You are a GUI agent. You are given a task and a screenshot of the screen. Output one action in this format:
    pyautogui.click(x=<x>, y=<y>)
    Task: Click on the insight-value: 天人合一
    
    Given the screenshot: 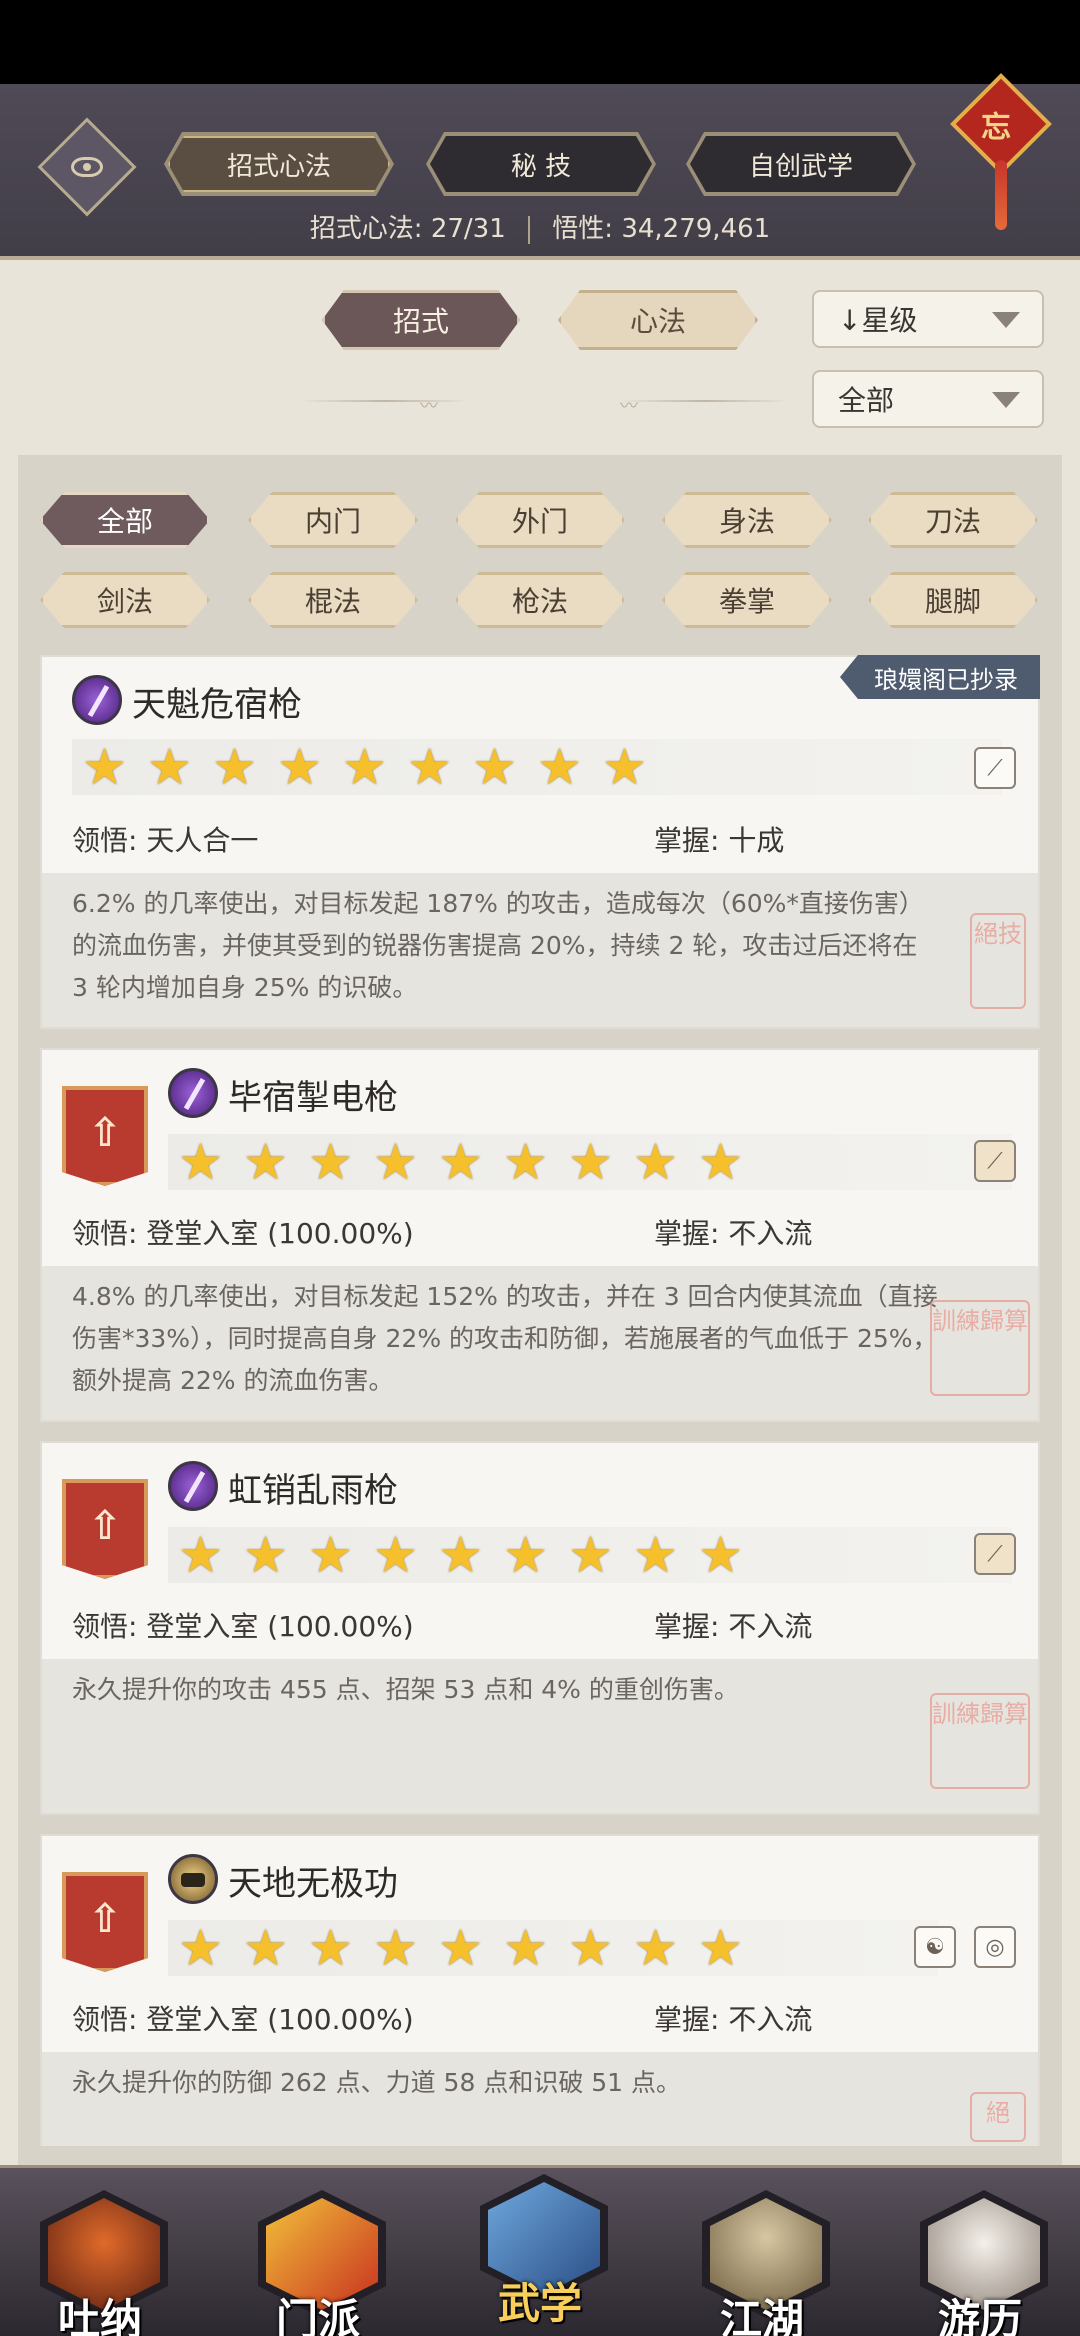 What is the action you would take?
    pyautogui.click(x=202, y=840)
    